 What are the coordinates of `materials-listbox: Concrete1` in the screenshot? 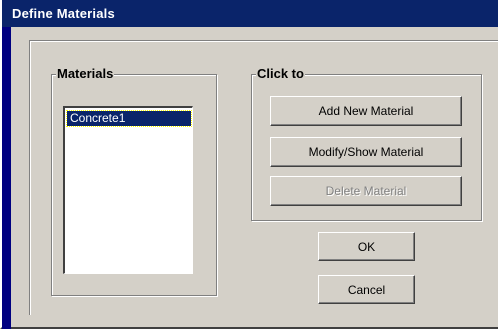 It's located at (128, 190).